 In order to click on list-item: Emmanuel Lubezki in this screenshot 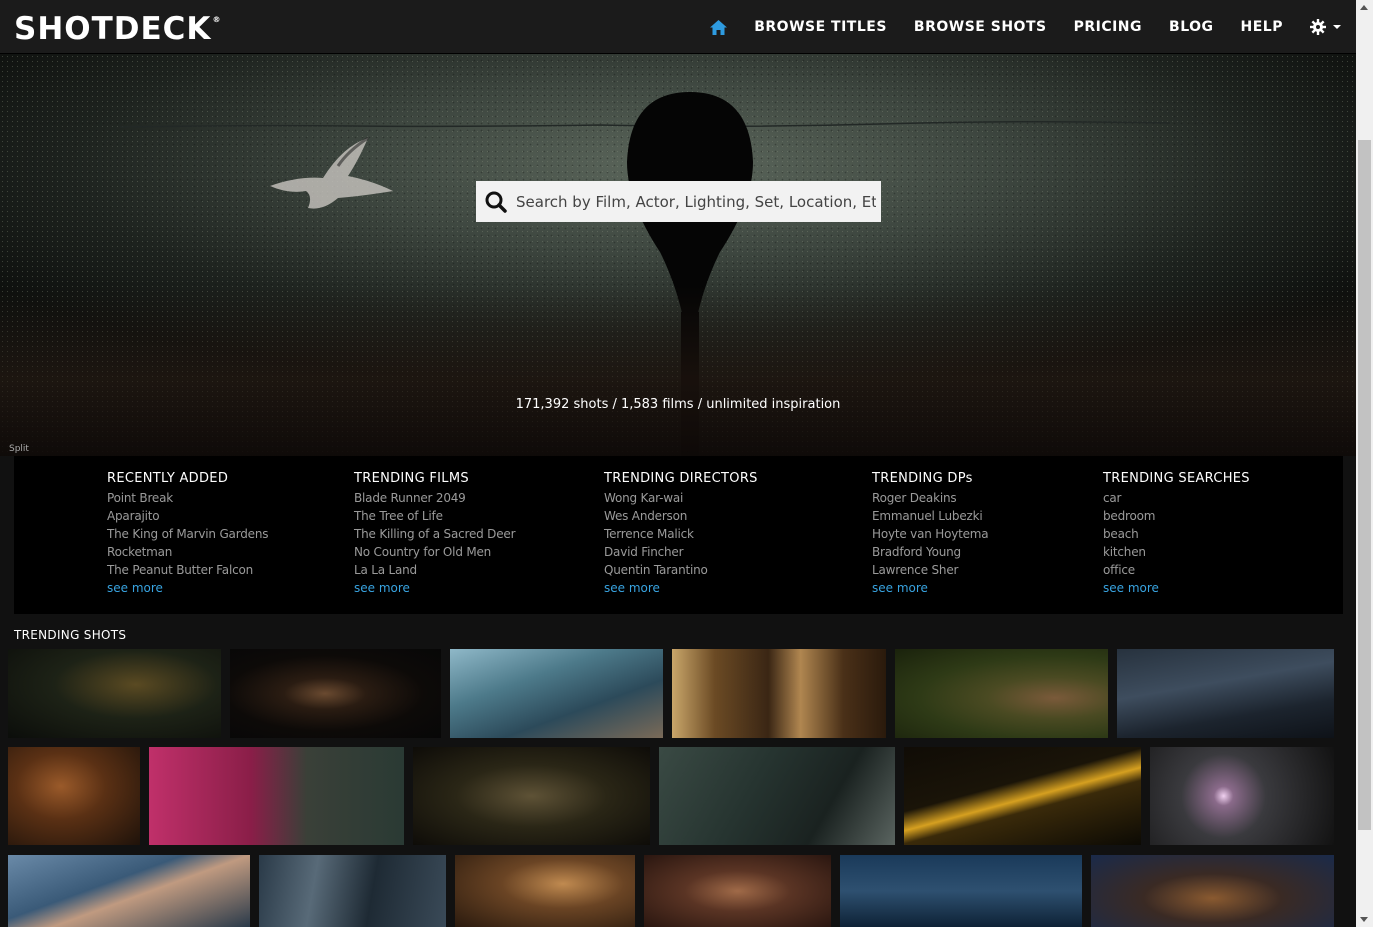, I will do `click(930, 516)`.